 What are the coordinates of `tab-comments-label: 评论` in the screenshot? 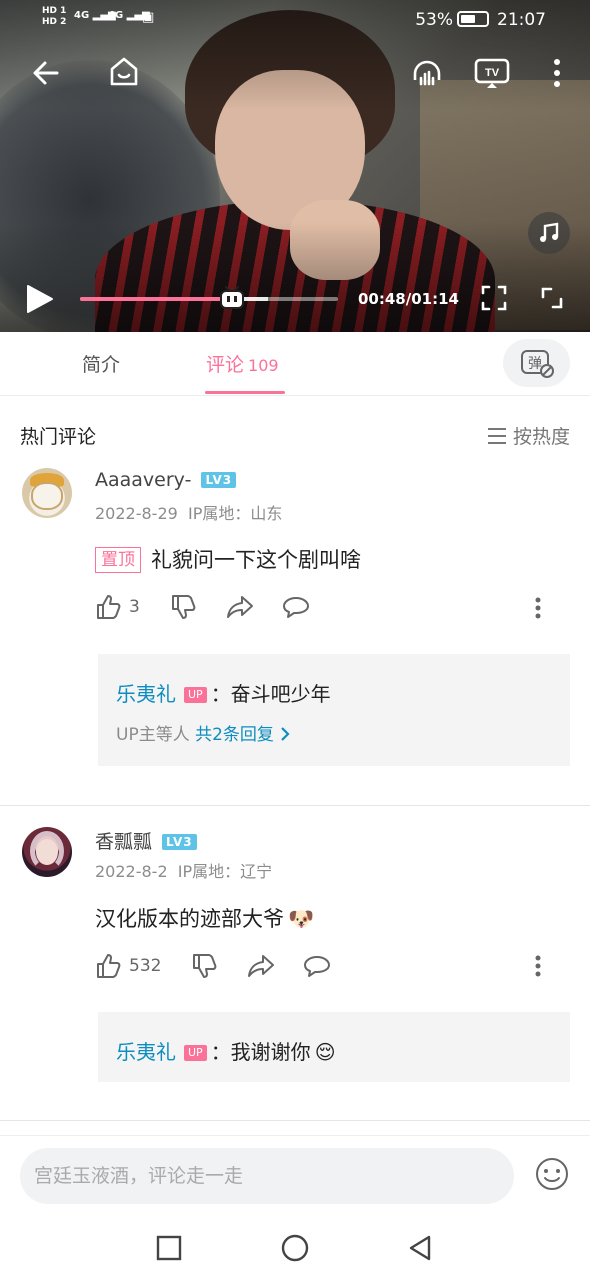 It's located at (225, 365).